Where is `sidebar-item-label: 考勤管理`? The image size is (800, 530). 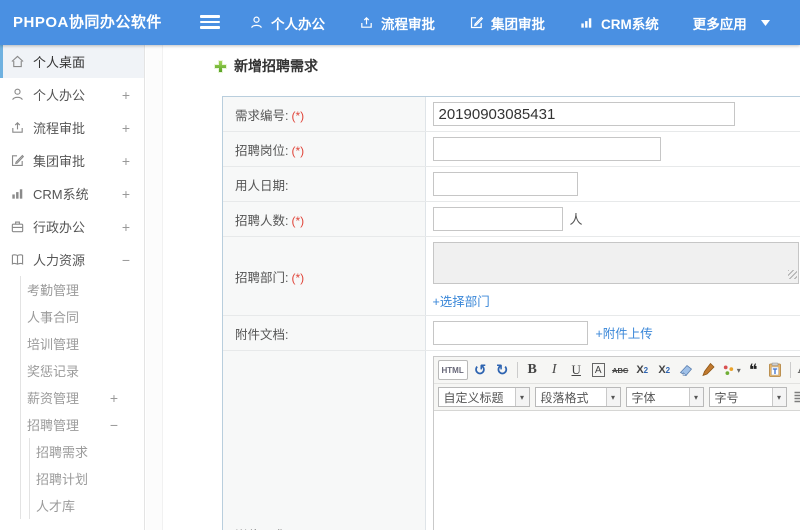
sidebar-item-label: 考勤管理 is located at coordinates (53, 290).